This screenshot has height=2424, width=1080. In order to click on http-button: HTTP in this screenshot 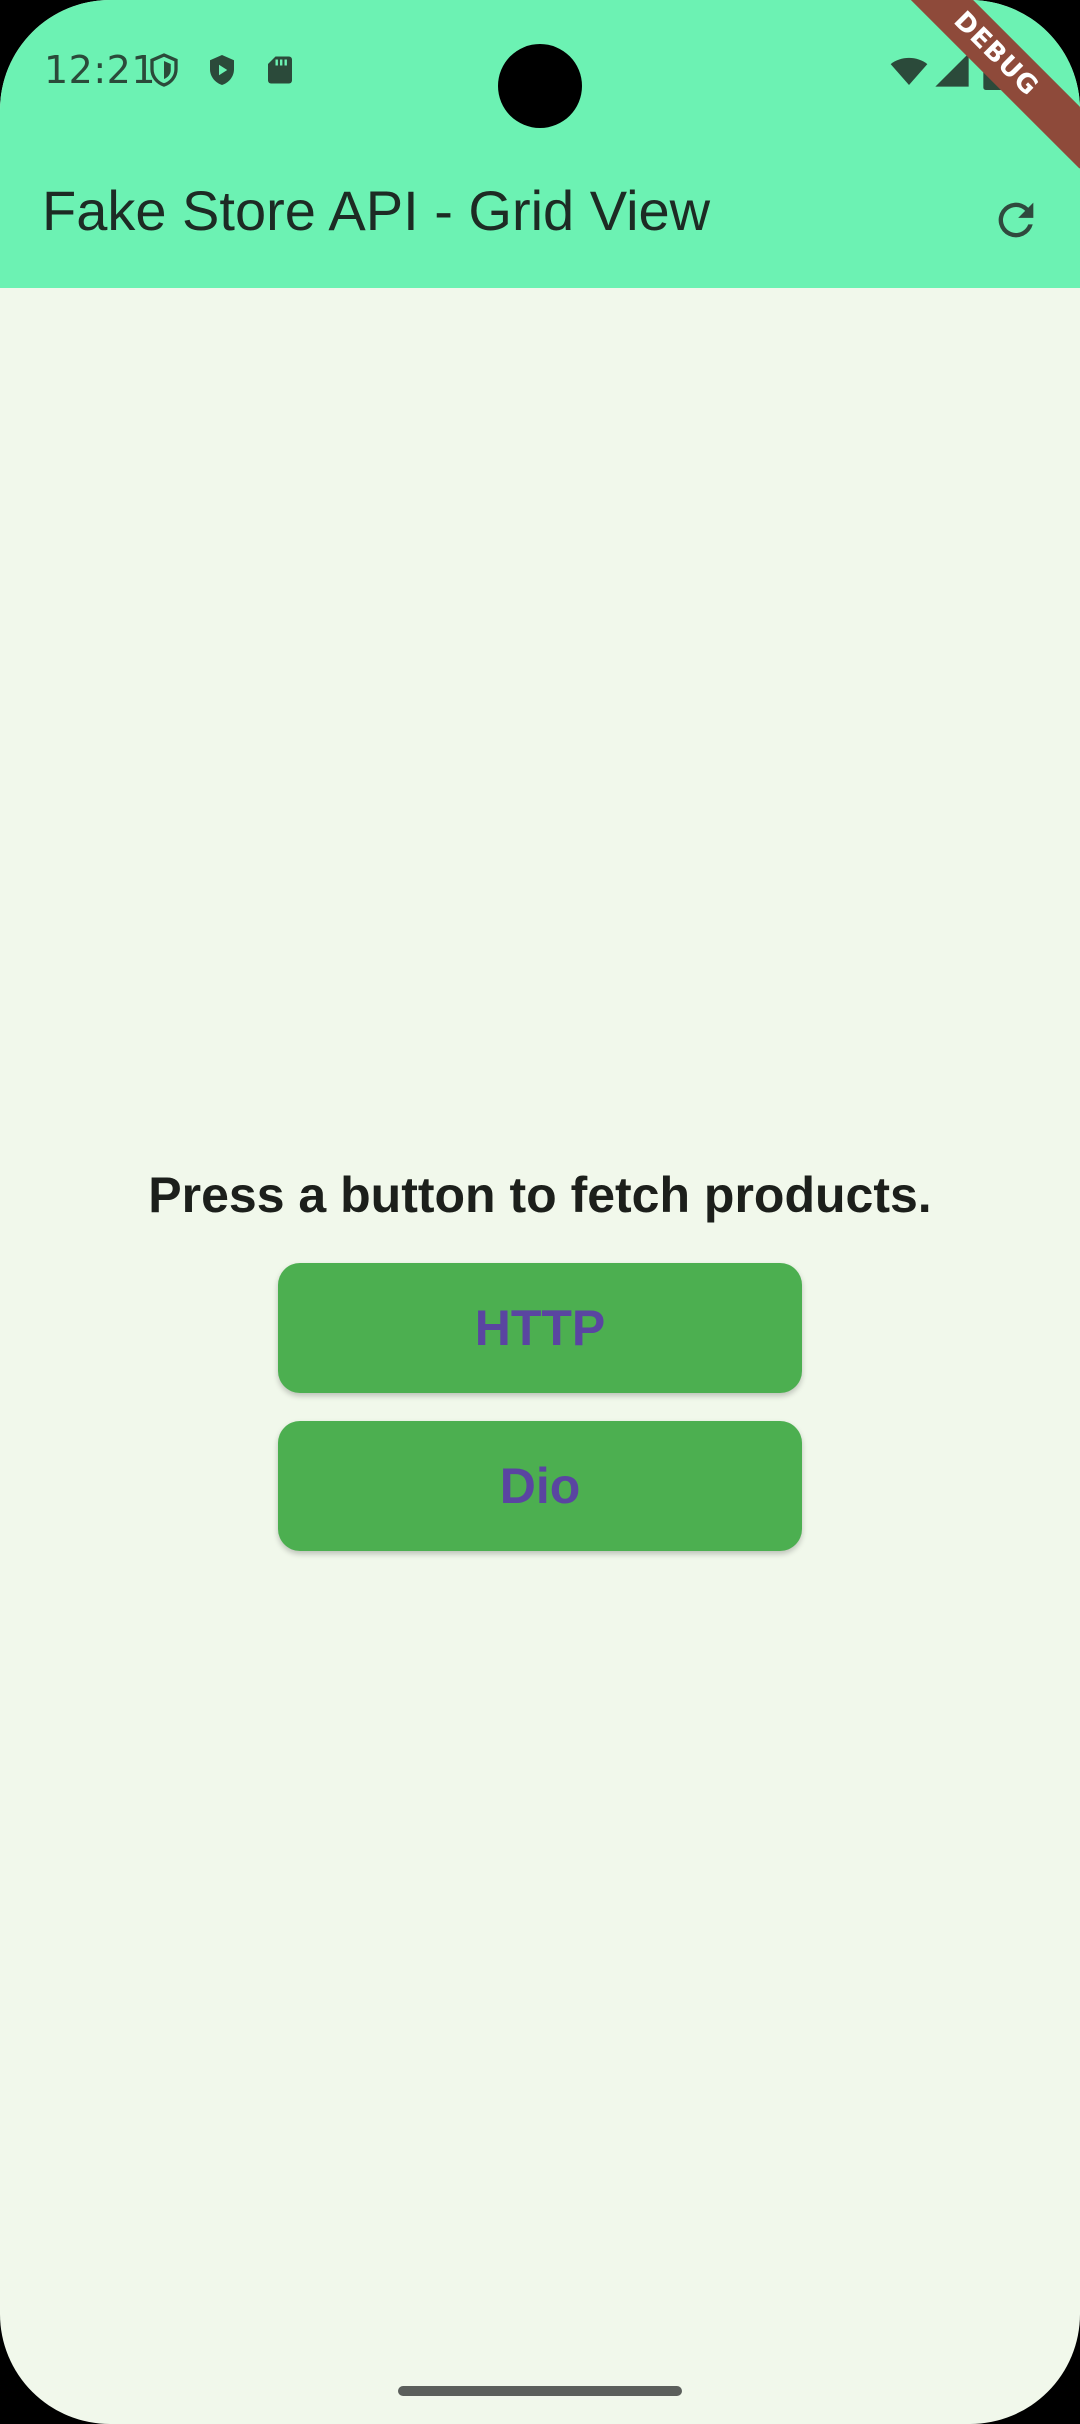, I will do `click(540, 1328)`.